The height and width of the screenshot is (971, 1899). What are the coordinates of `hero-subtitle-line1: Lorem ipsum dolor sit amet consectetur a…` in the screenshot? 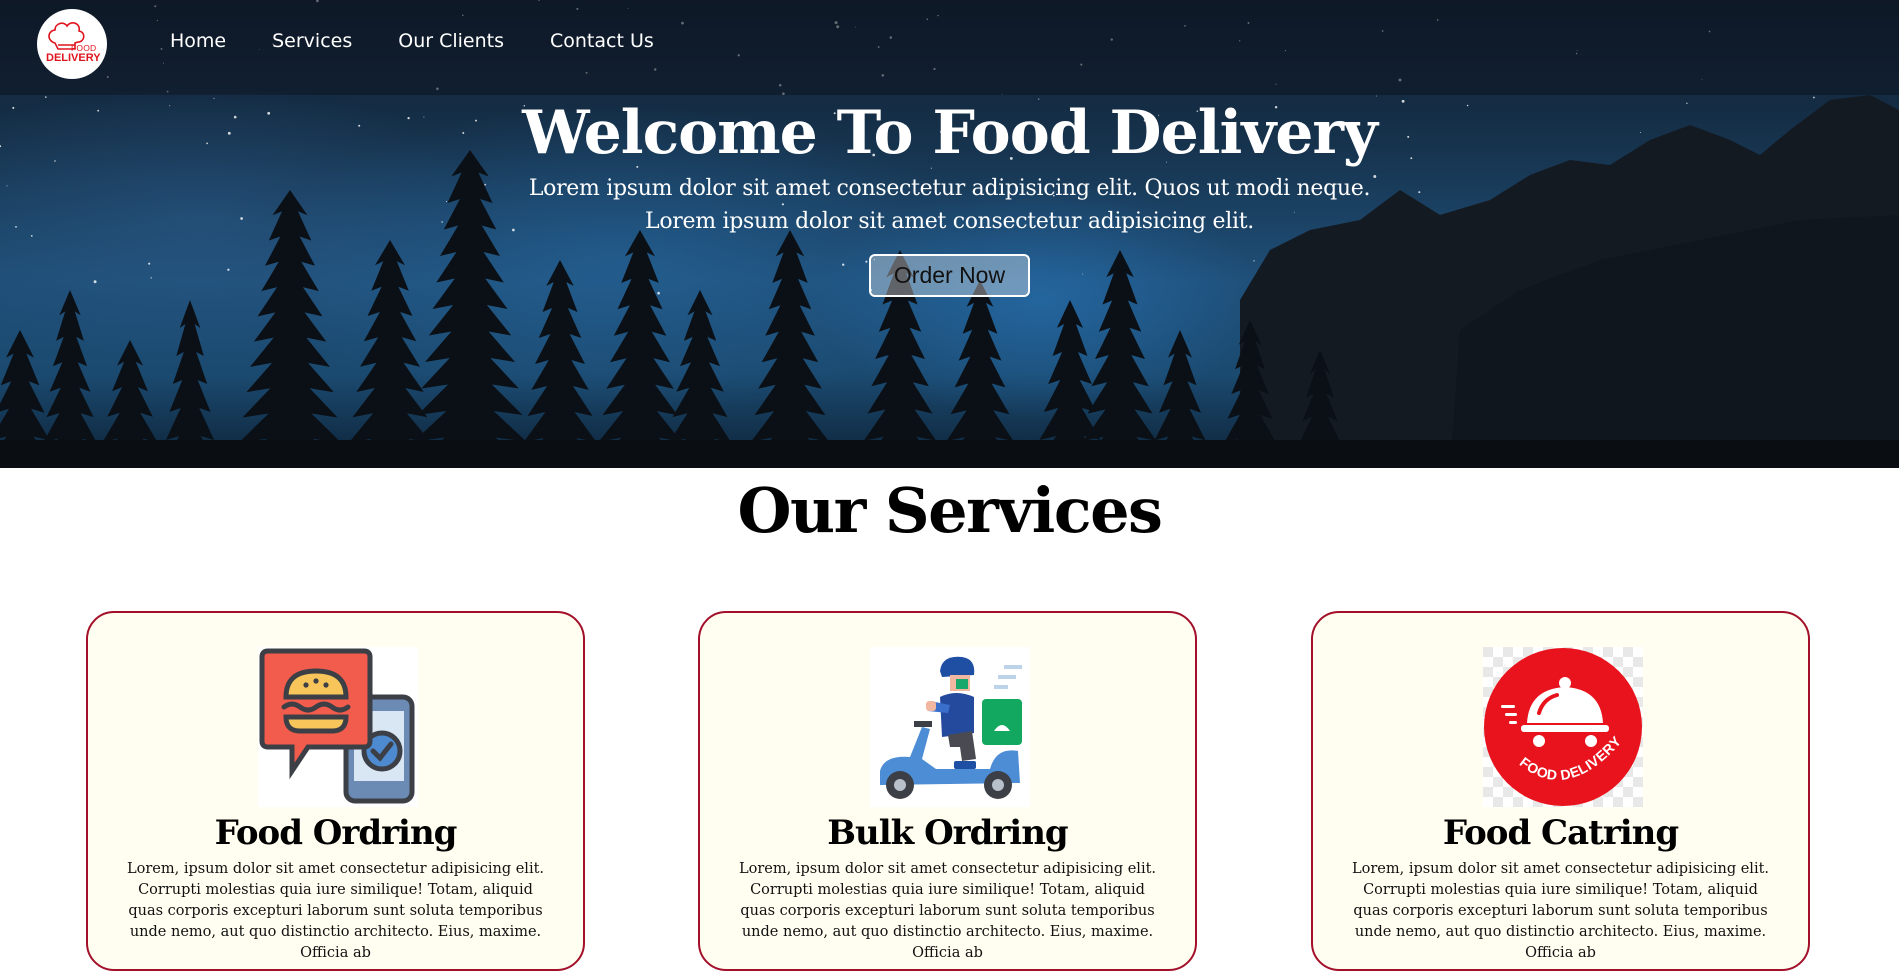 It's located at (949, 188).